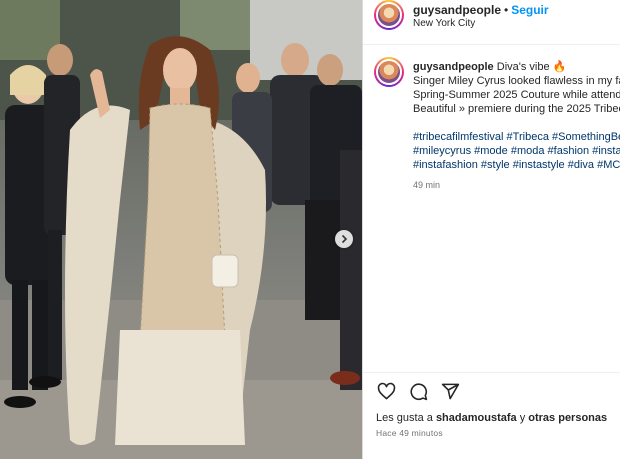 The image size is (620, 459). I want to click on action-icon-row, so click(418, 391).